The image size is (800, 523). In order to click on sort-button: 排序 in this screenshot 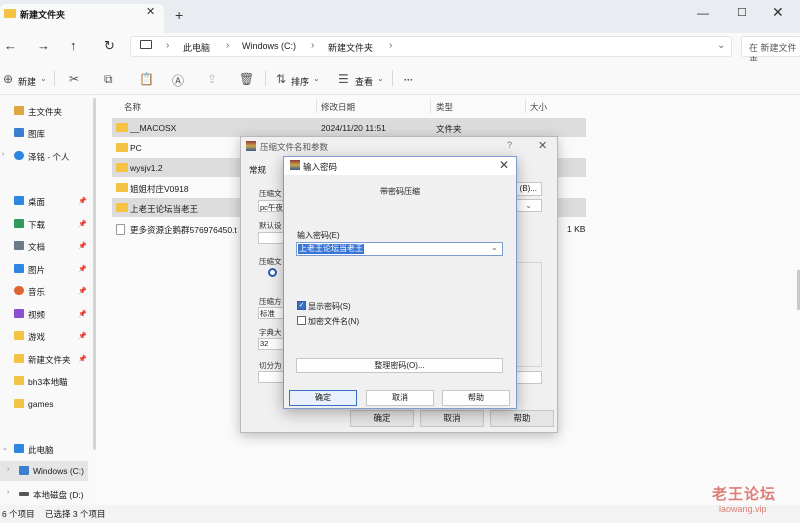, I will do `click(300, 81)`.